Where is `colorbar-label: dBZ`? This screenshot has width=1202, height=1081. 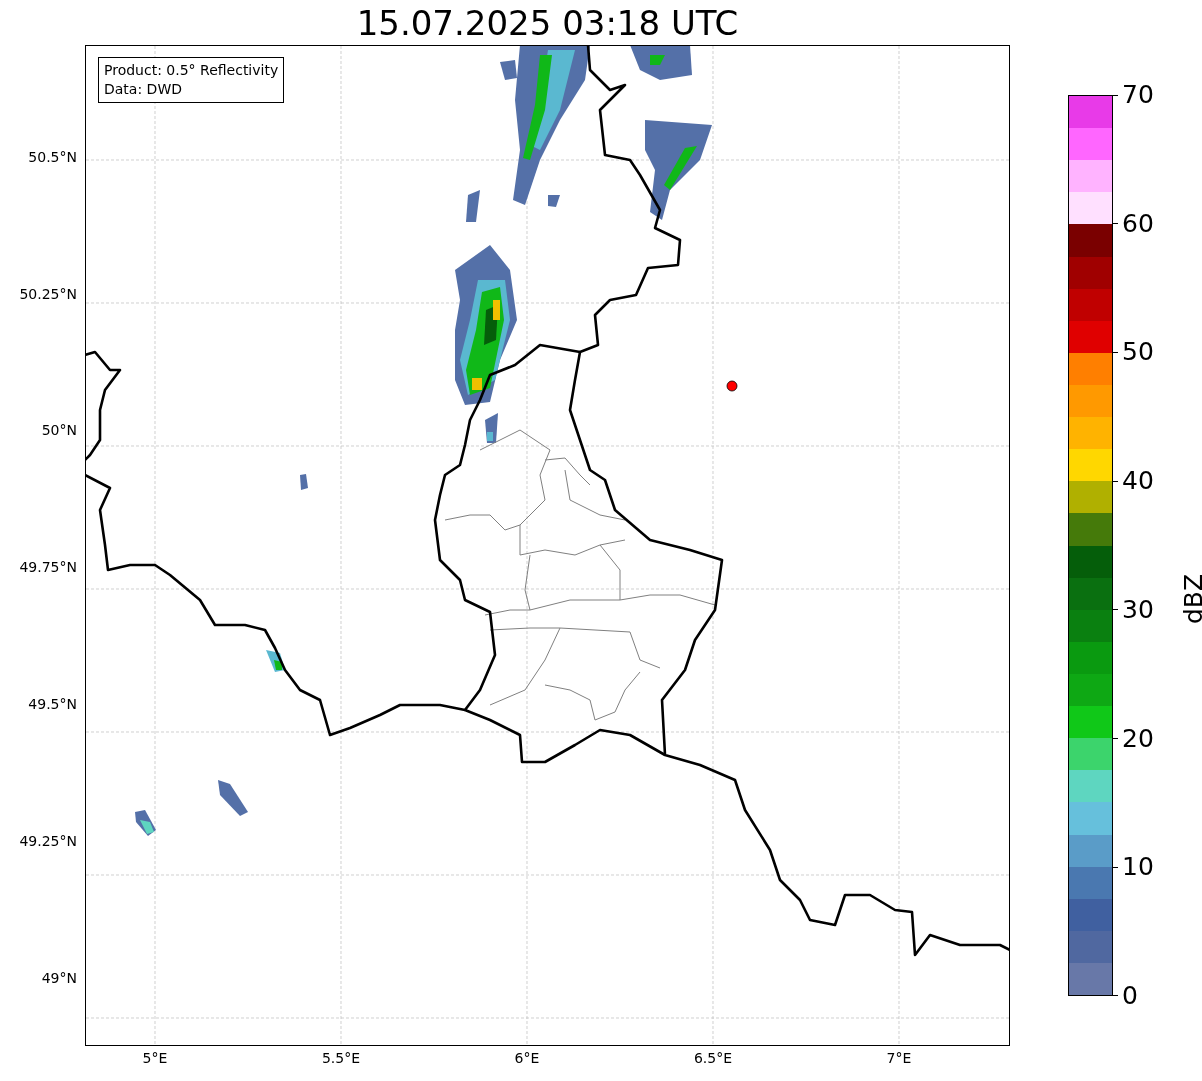 colorbar-label: dBZ is located at coordinates (1190, 599).